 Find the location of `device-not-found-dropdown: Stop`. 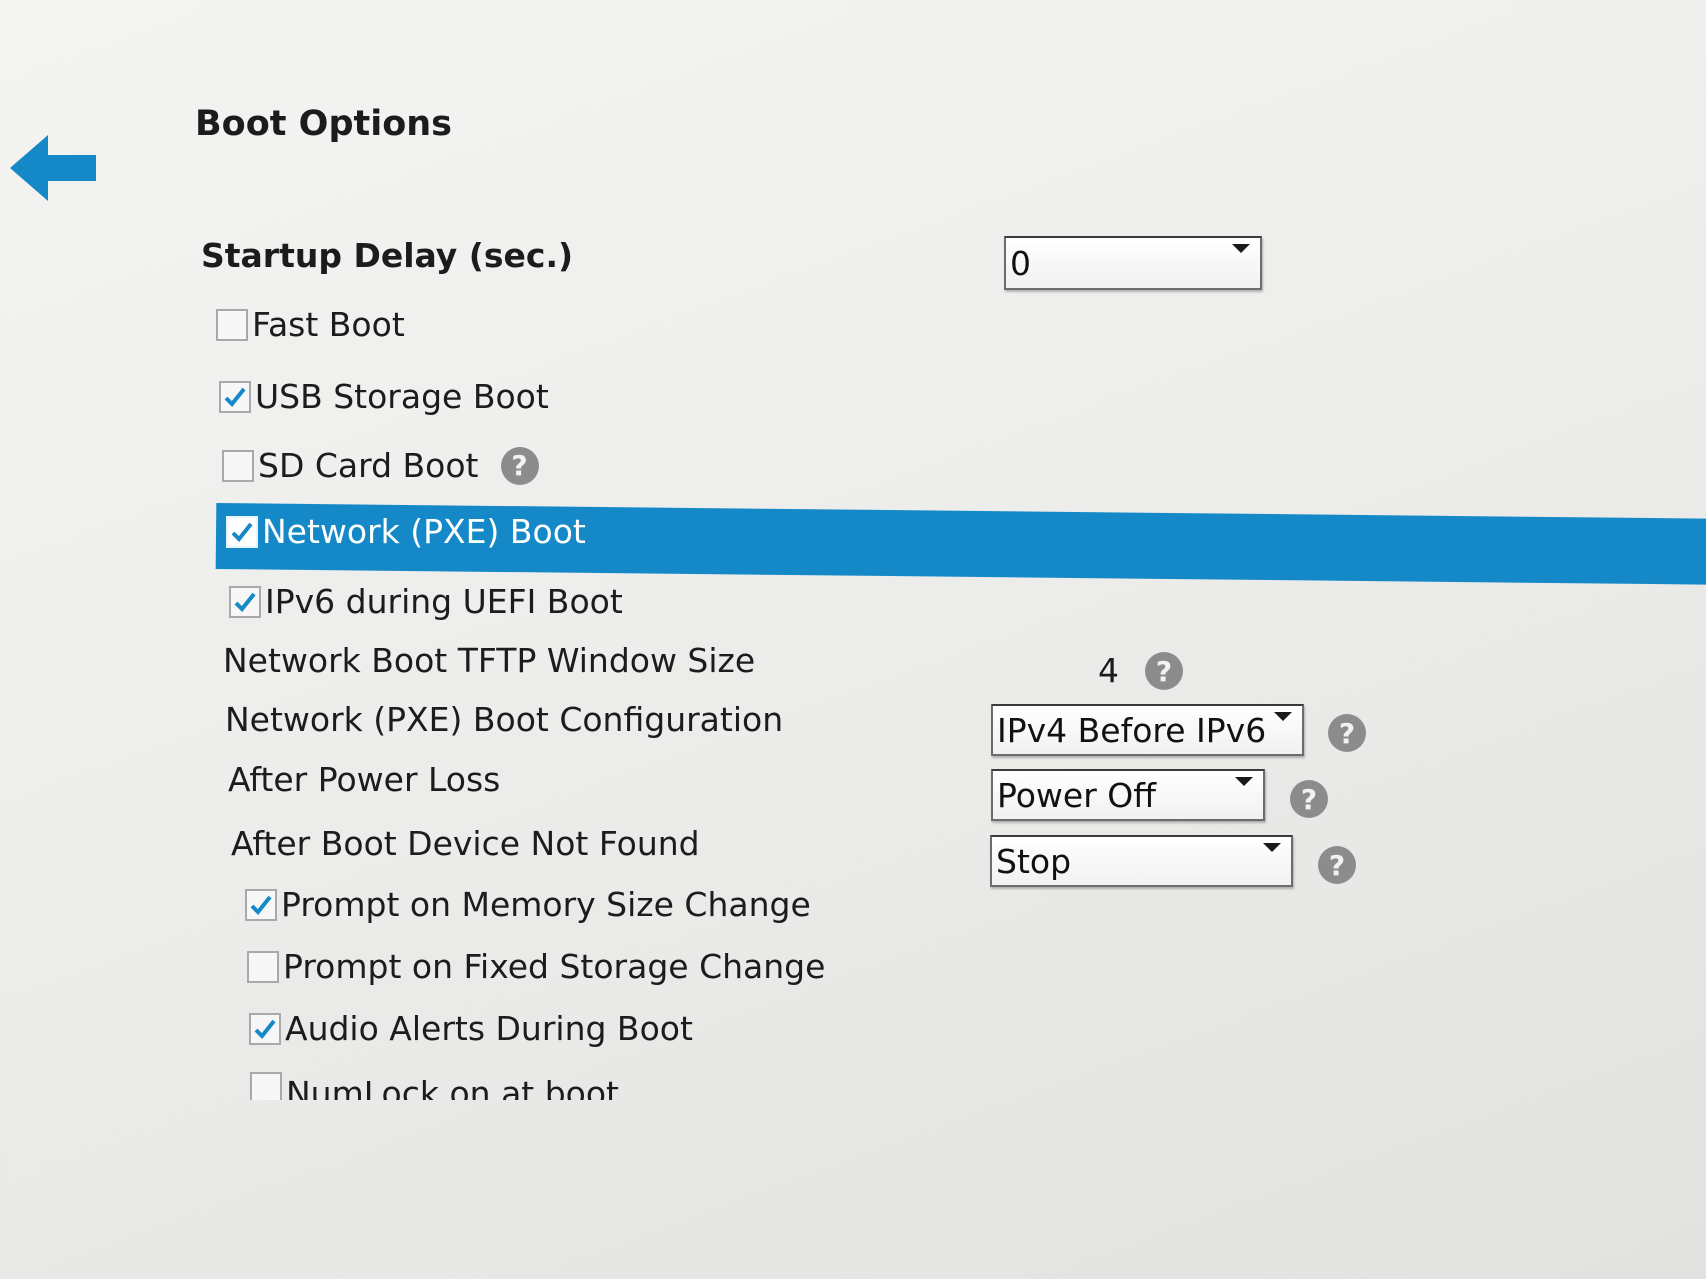

device-not-found-dropdown: Stop is located at coordinates (1141, 861).